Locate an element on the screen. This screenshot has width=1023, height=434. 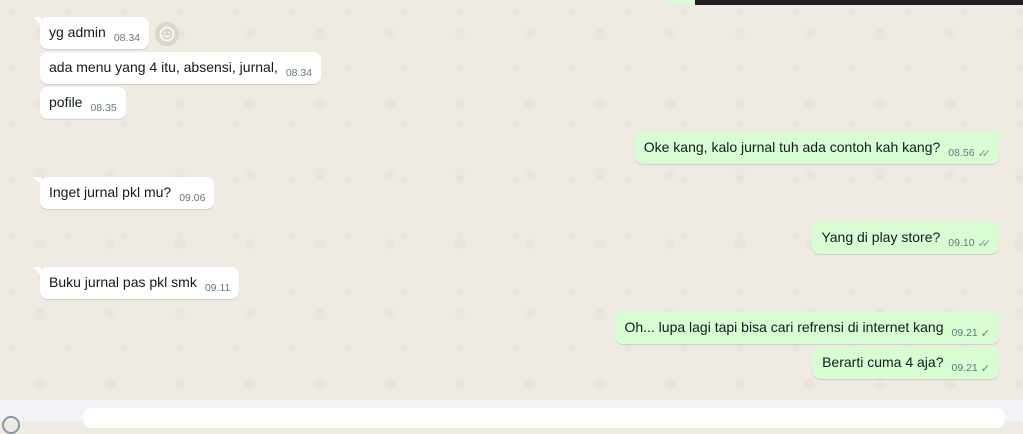
message-time: 09.11 is located at coordinates (217, 288).